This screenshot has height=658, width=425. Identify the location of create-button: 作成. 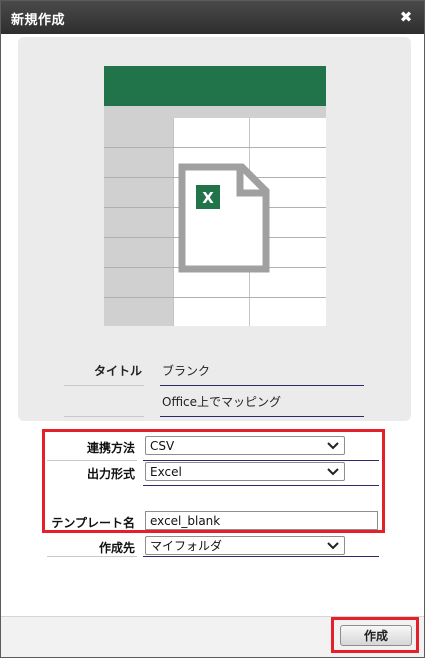
(376, 635).